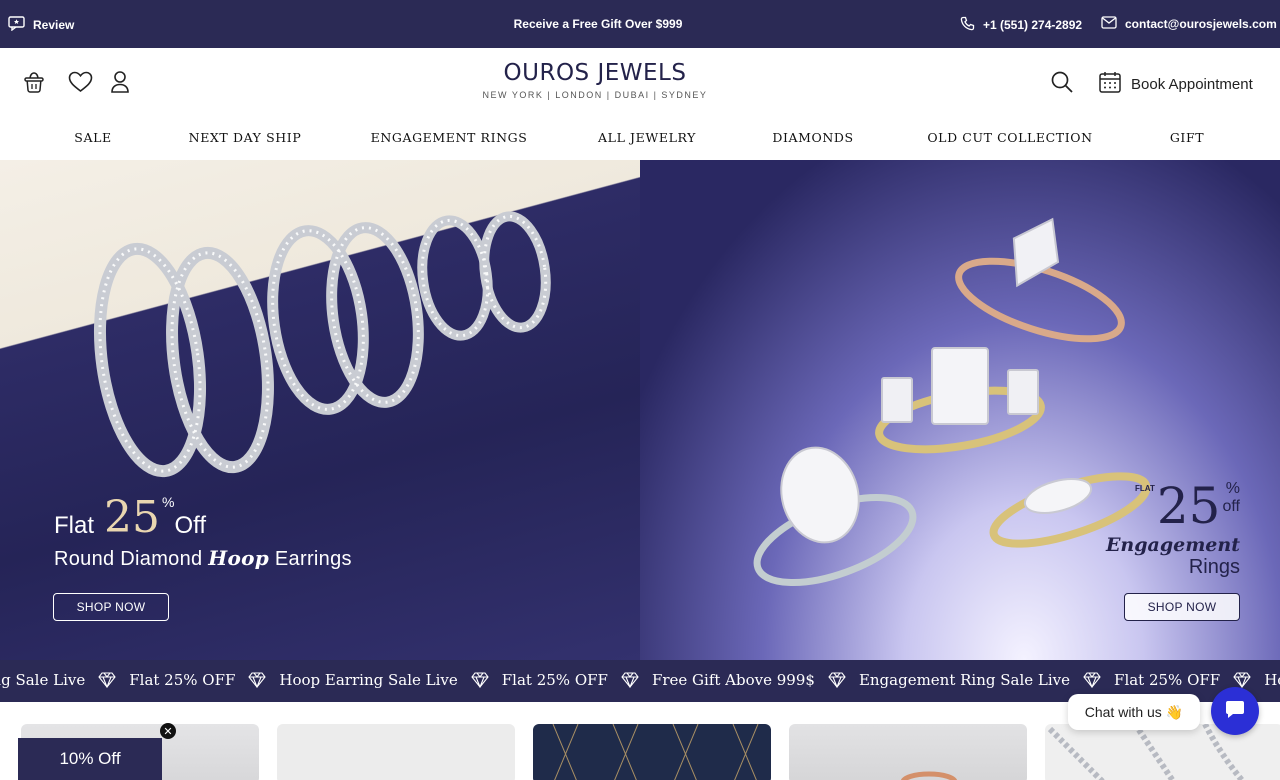  What do you see at coordinates (190, 525) in the screenshot?
I see `promo-off: Off` at bounding box center [190, 525].